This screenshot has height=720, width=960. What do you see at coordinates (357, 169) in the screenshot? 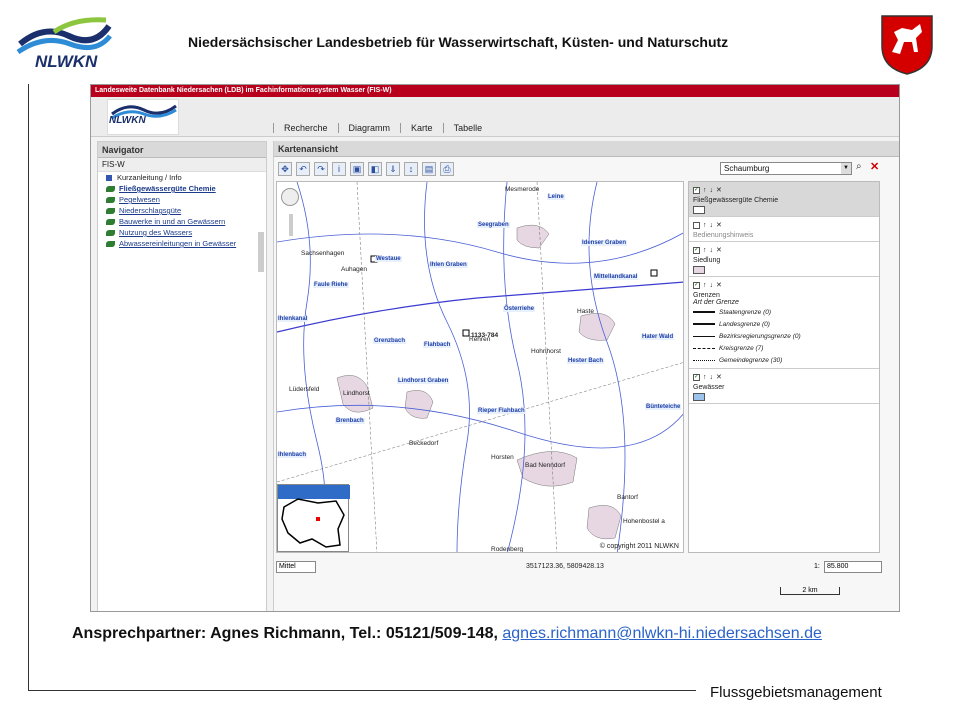
I see `select-tool-icon: ▣` at bounding box center [357, 169].